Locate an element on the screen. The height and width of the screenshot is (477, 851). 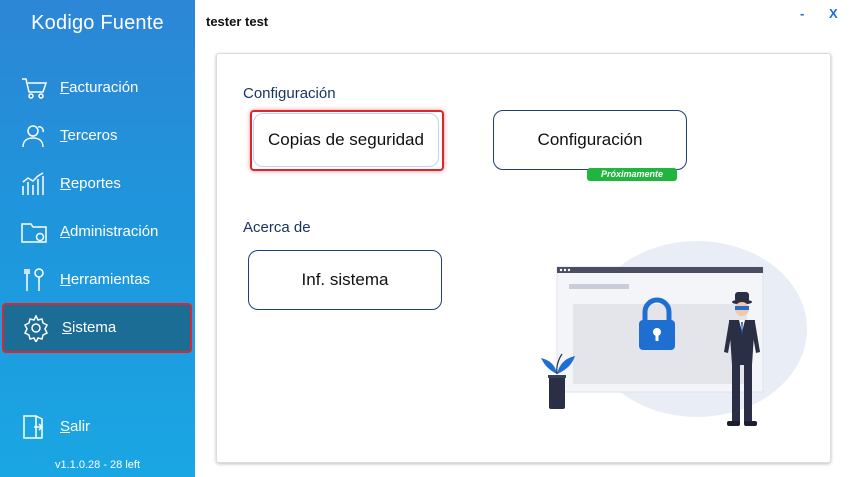
chart-icon is located at coordinates (33, 183).